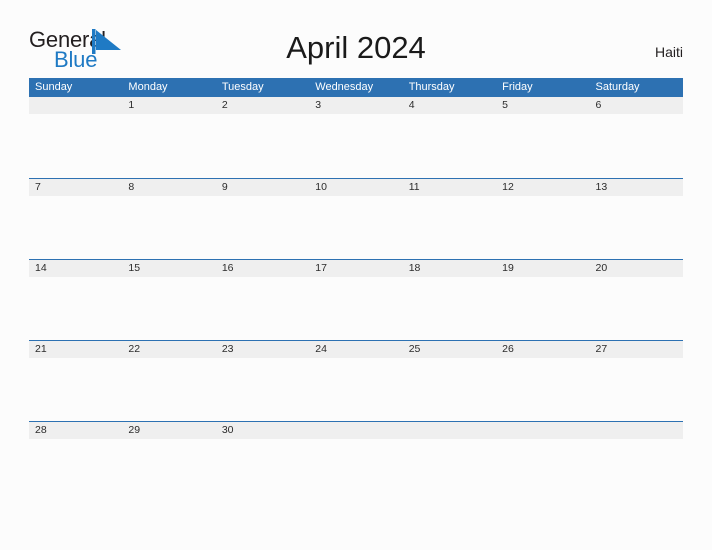 The width and height of the screenshot is (712, 550). Describe the element at coordinates (321, 268) in the screenshot. I see `date-number: 17` at that location.